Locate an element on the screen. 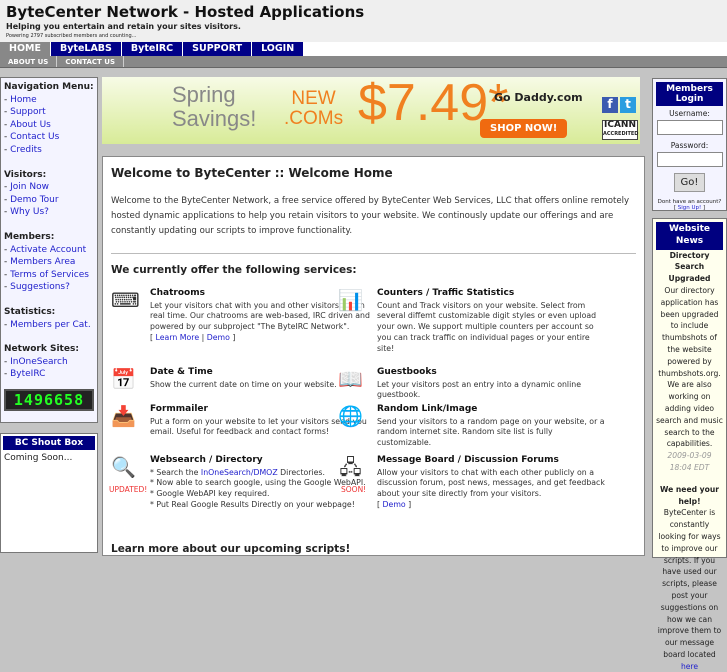 The image size is (727, 672). sidebar-link-text: About Us is located at coordinates (30, 125).